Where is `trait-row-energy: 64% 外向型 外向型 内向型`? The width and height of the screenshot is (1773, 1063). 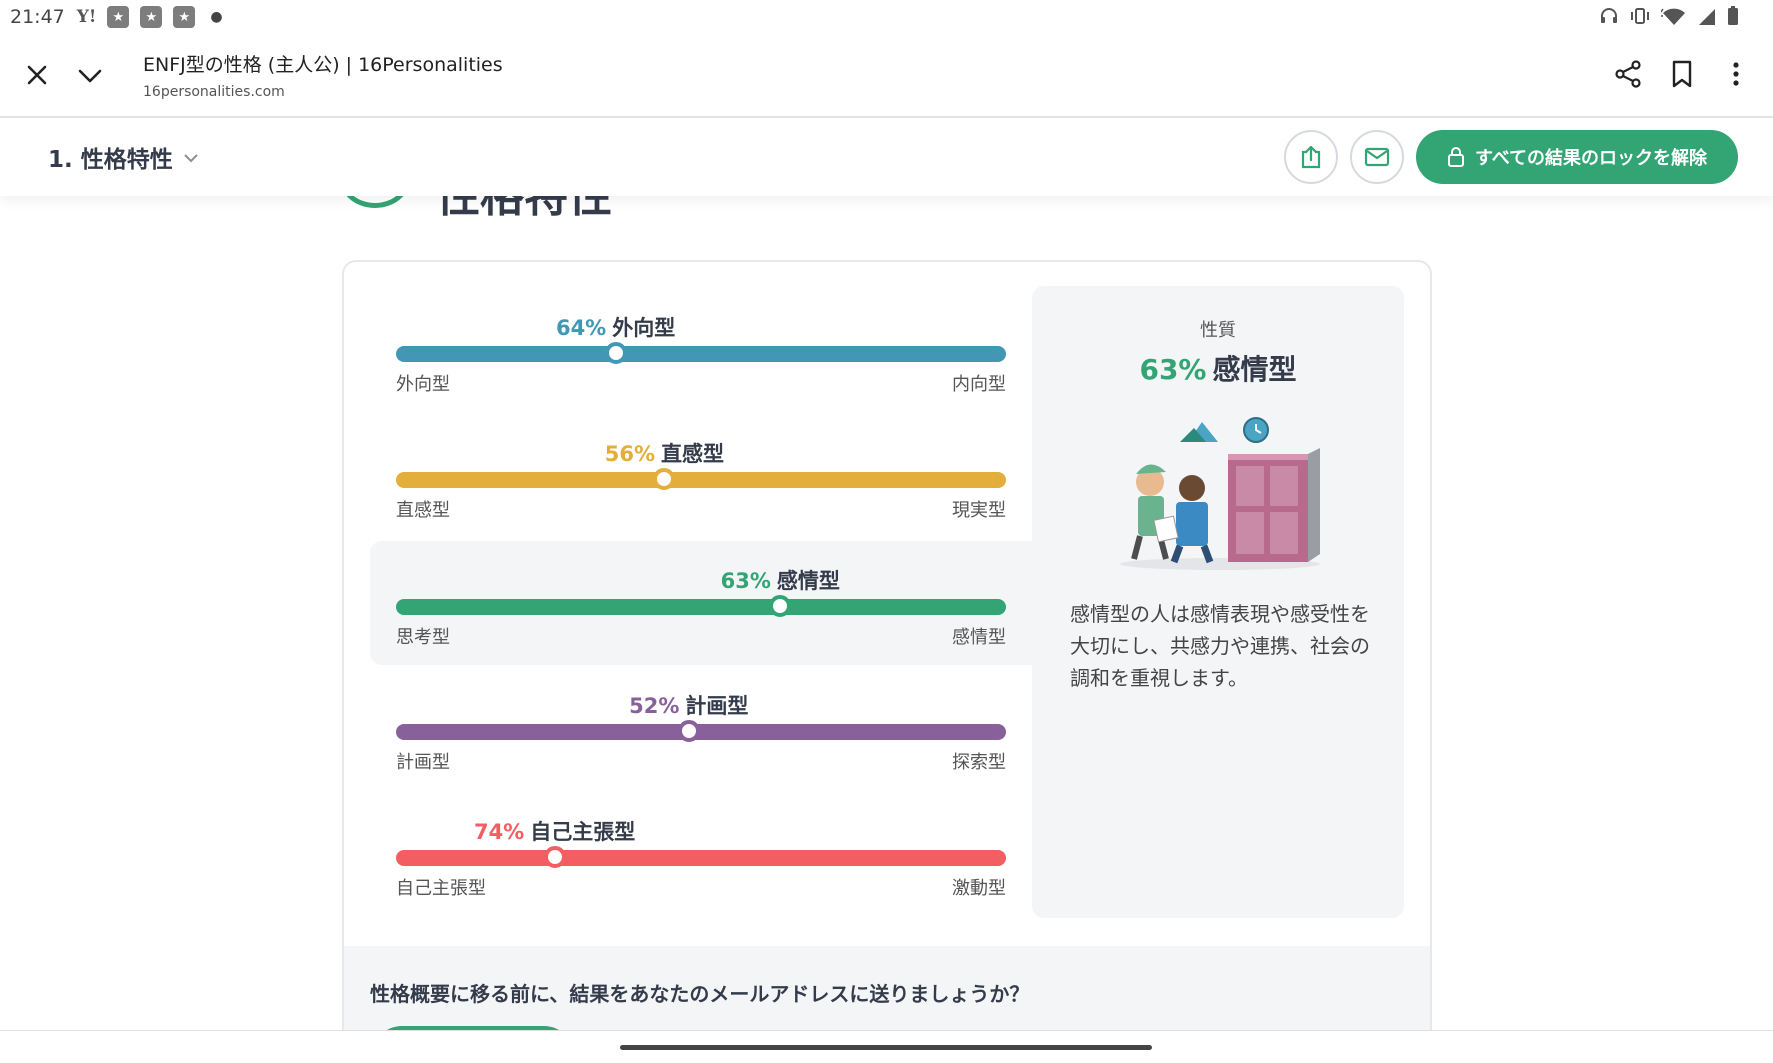
trait-row-energy: 64% 外向型 外向型 内向型 is located at coordinates (689, 328).